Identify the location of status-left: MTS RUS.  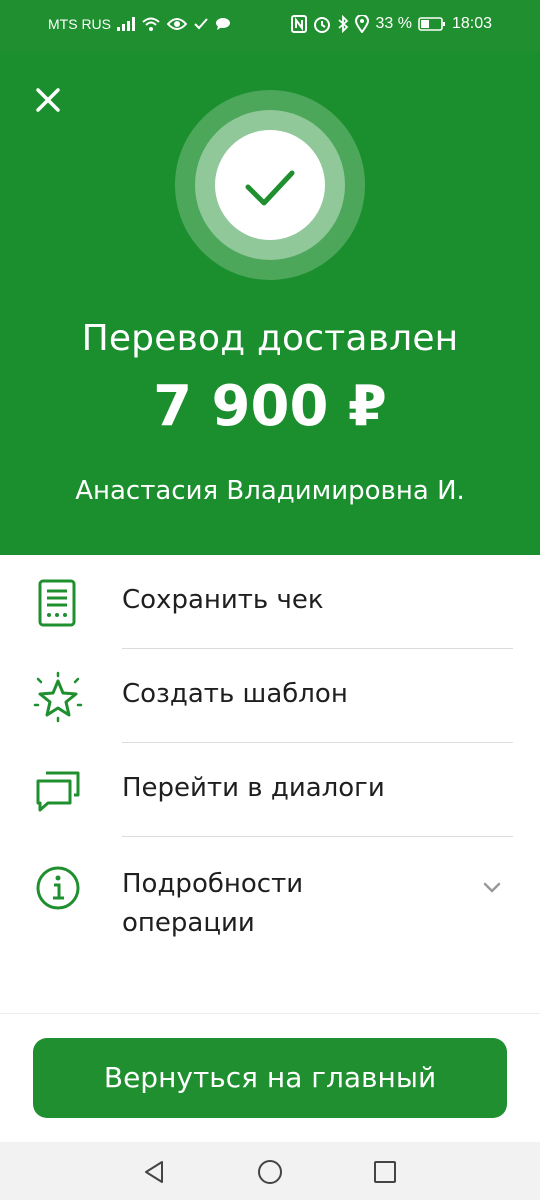
(139, 24).